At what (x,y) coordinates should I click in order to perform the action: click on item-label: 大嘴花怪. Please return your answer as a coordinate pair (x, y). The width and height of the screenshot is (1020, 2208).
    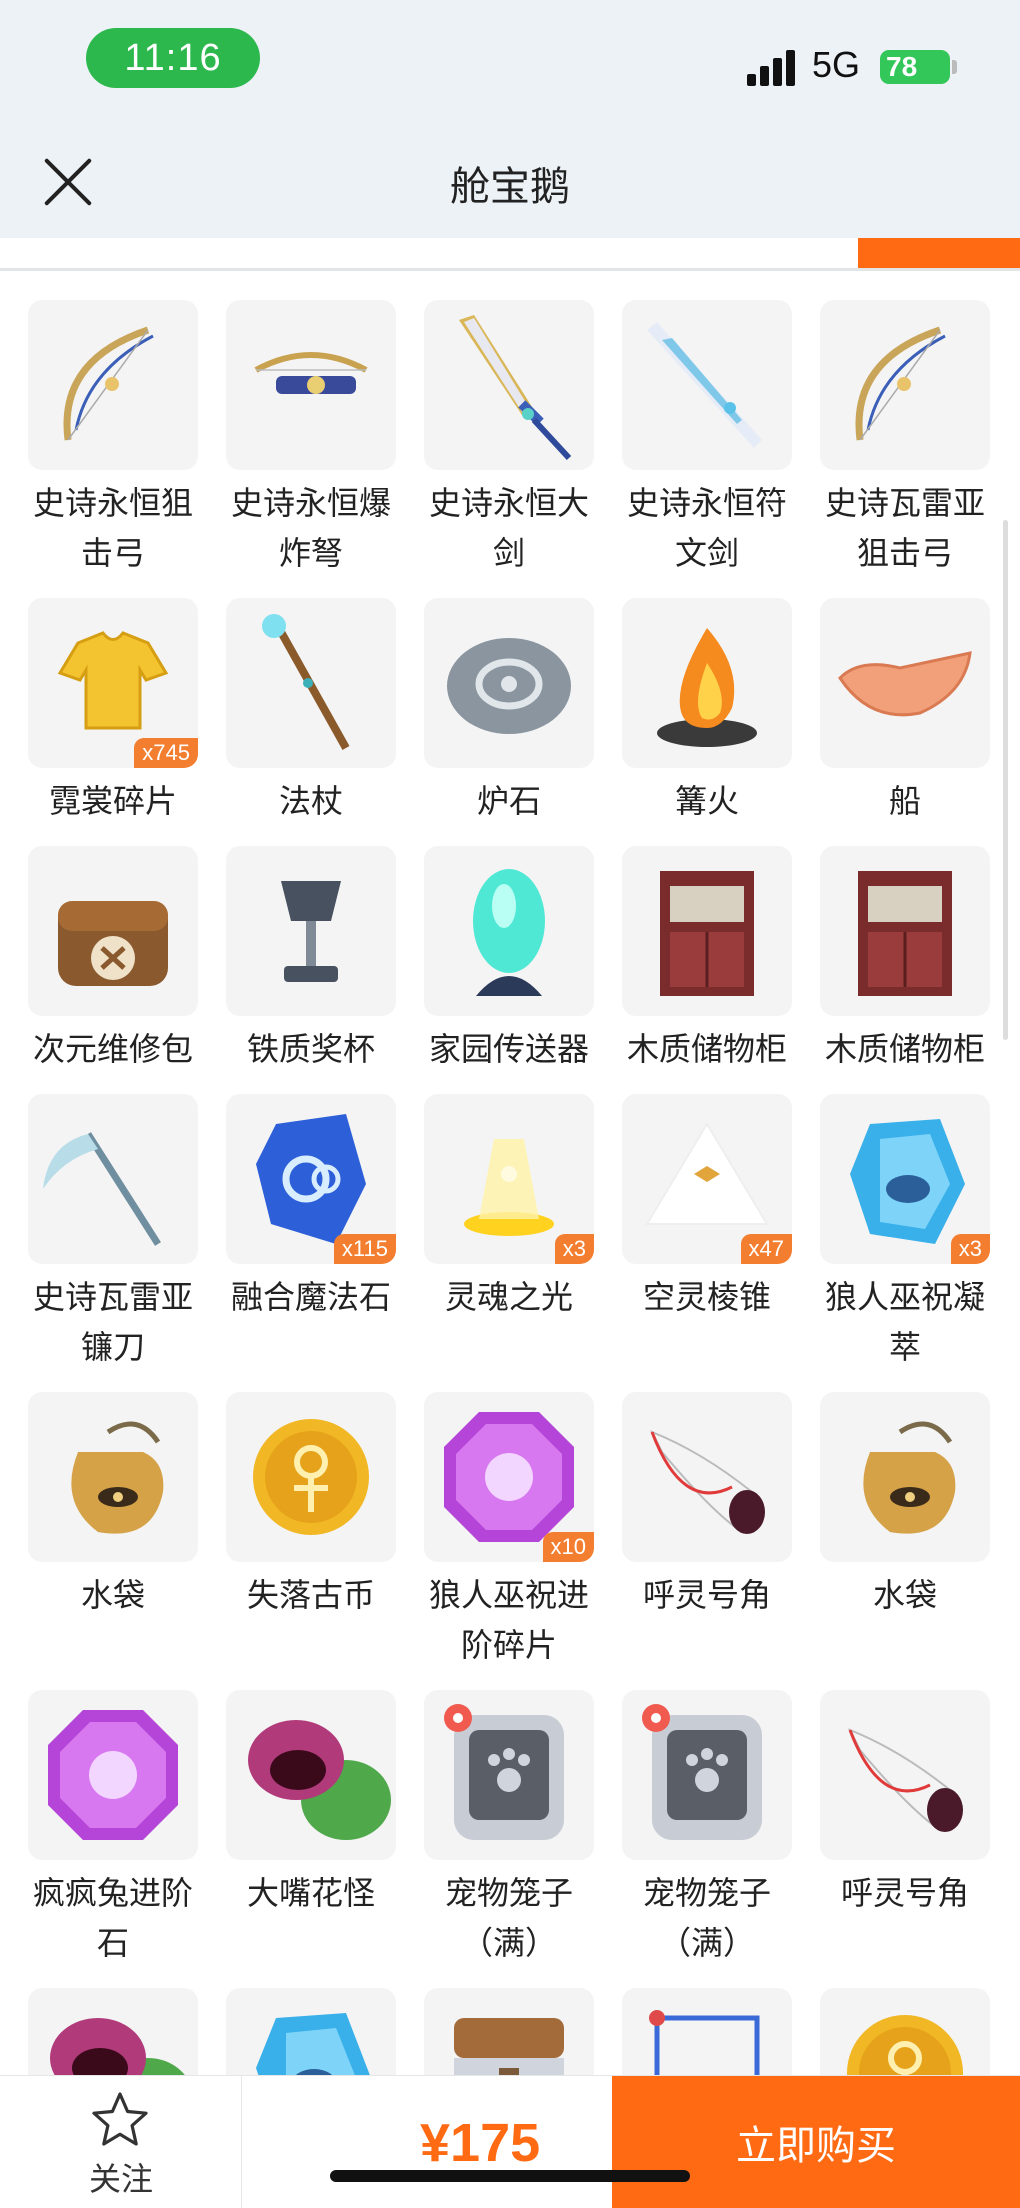
    Looking at the image, I should click on (310, 1893).